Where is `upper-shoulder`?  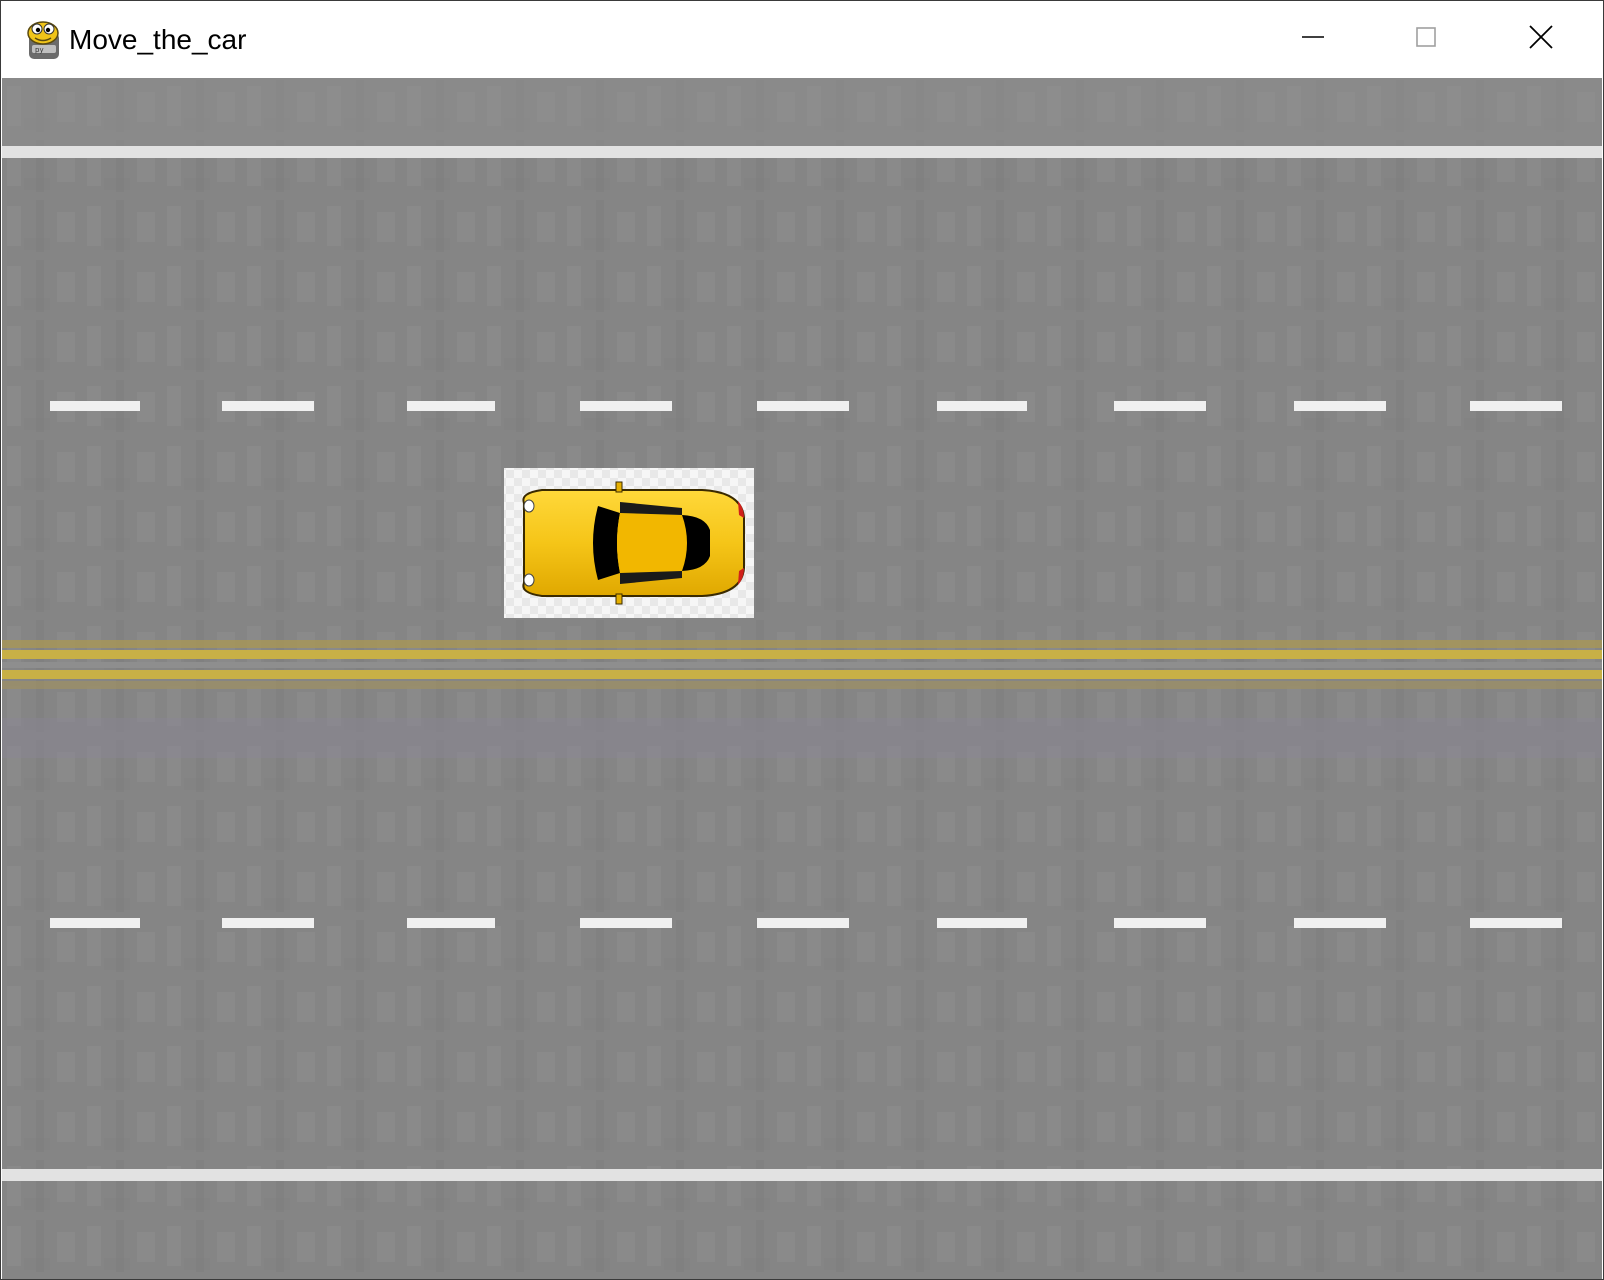
upper-shoulder is located at coordinates (802, 113).